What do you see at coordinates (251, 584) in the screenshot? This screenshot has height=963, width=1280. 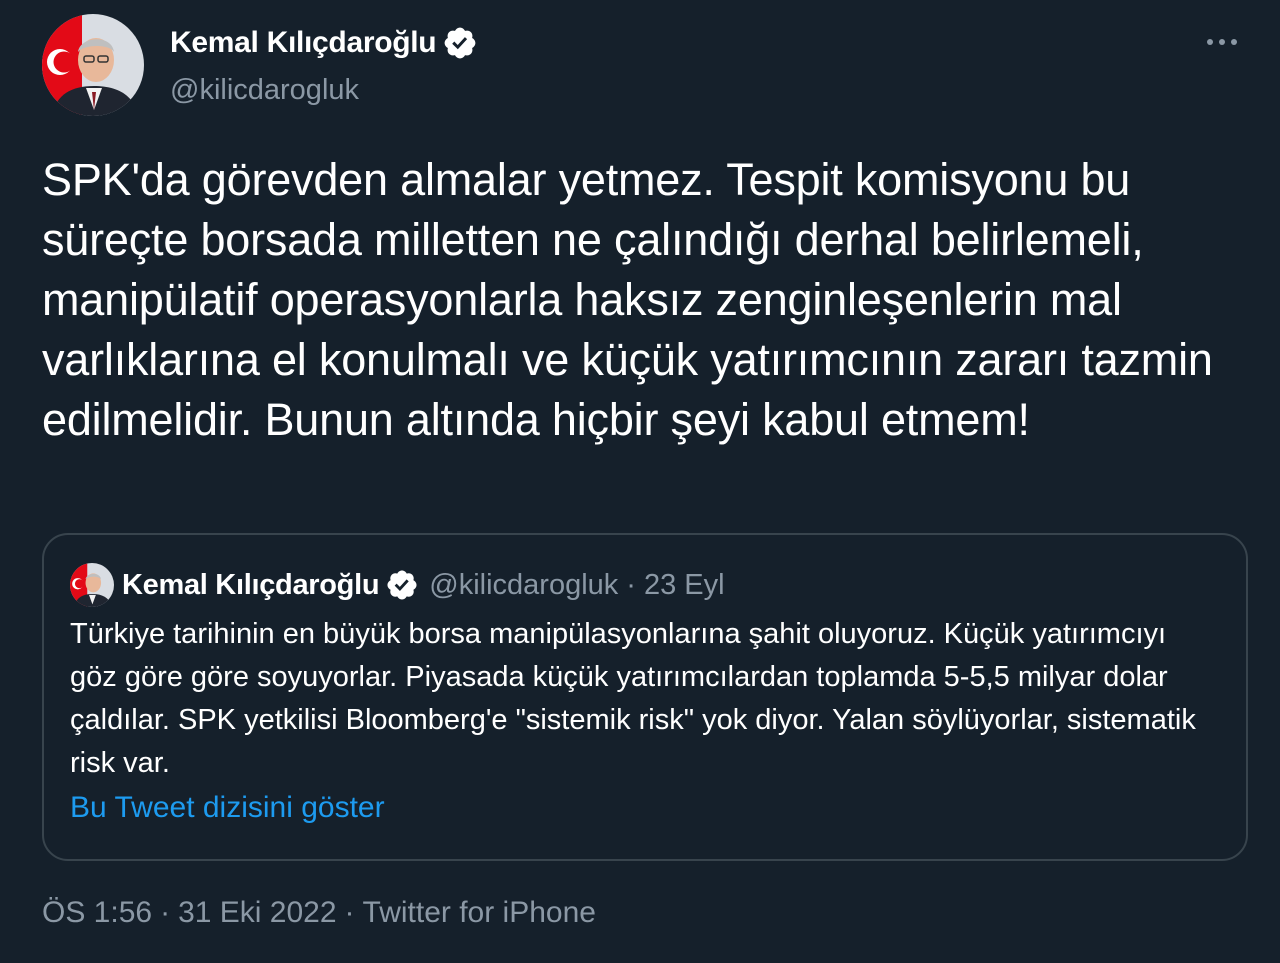 I see `quoted-display-name: Kemal Kılıçdaroğlu` at bounding box center [251, 584].